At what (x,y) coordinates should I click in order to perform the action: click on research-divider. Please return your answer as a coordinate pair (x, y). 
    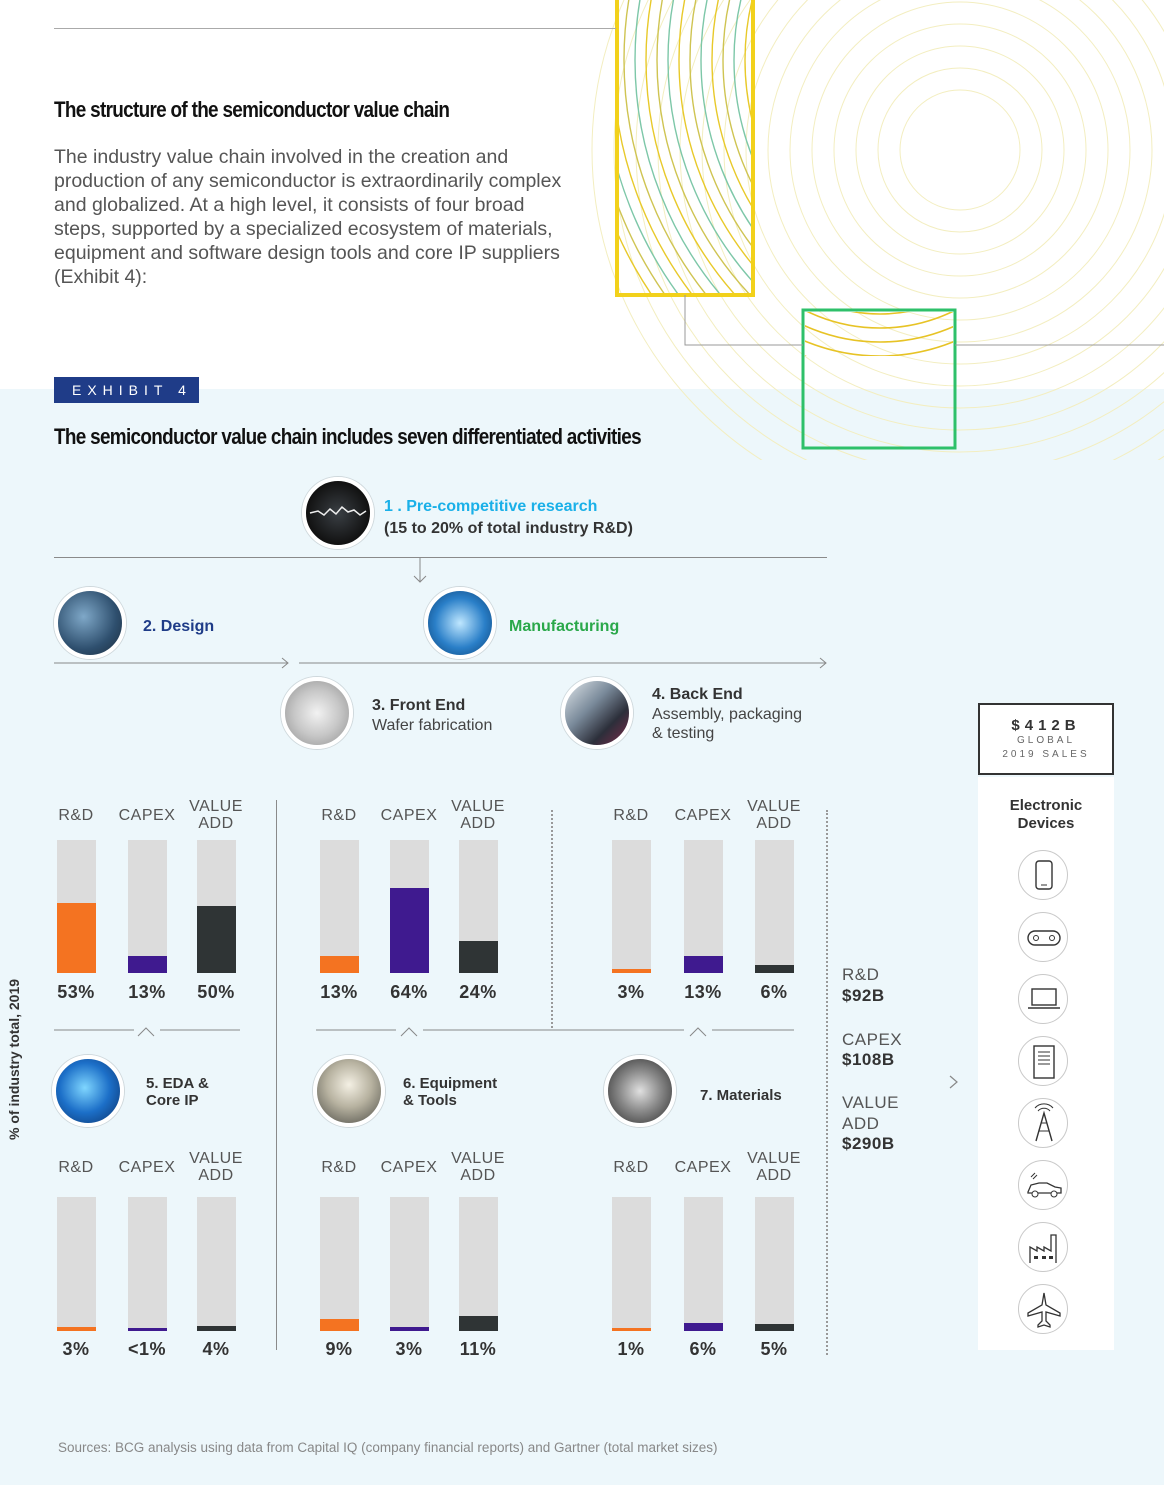
    Looking at the image, I should click on (440, 557).